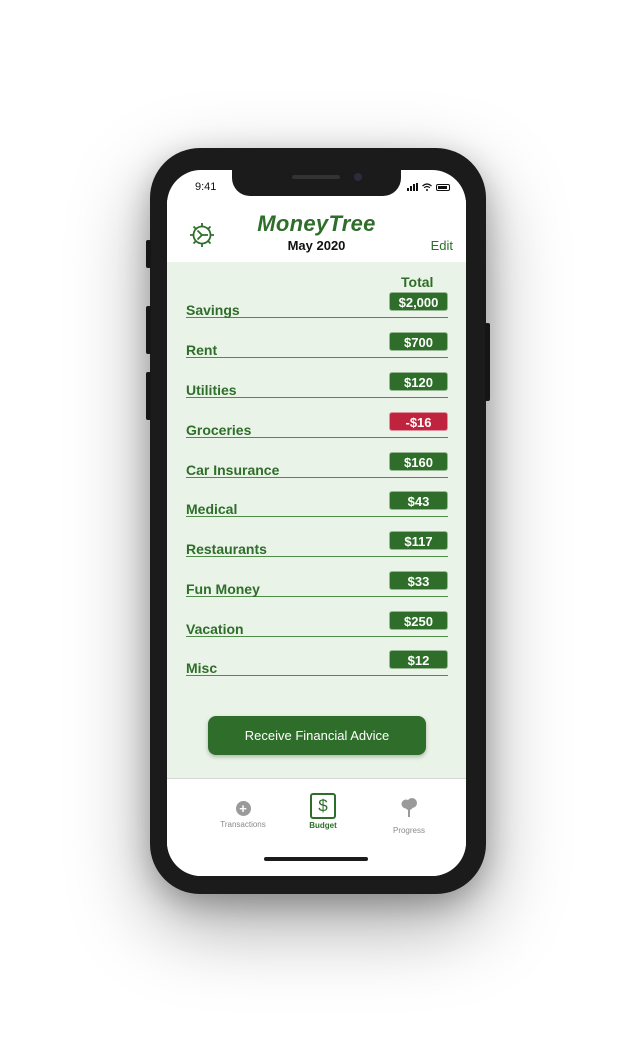 The width and height of the screenshot is (634, 1043). What do you see at coordinates (418, 421) in the screenshot?
I see `amount-badge-negative: -$16` at bounding box center [418, 421].